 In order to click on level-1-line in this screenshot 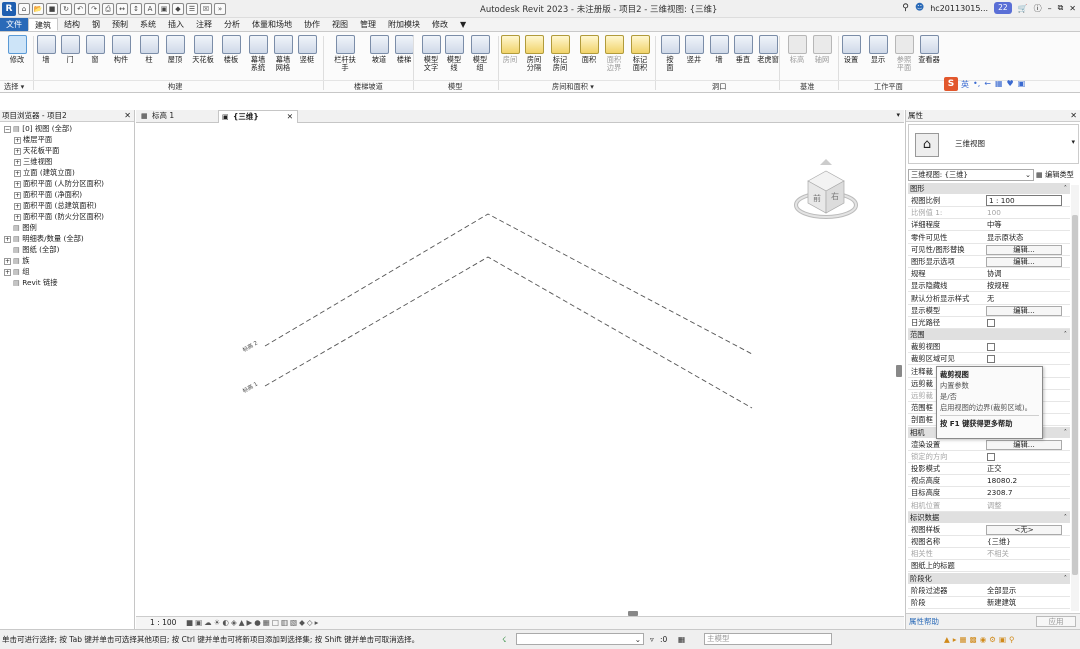, I will do `click(508, 332)`.